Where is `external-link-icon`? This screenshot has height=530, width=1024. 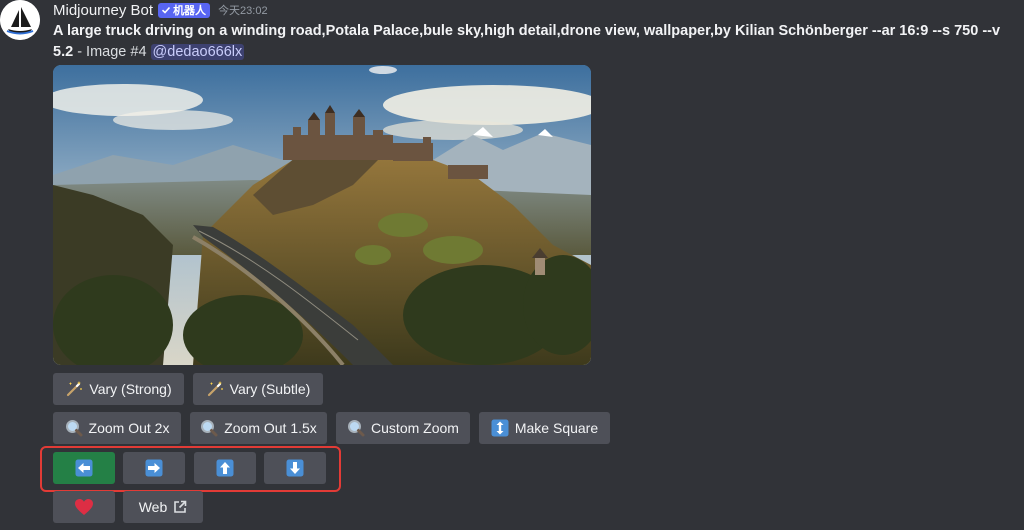
external-link-icon is located at coordinates (180, 507).